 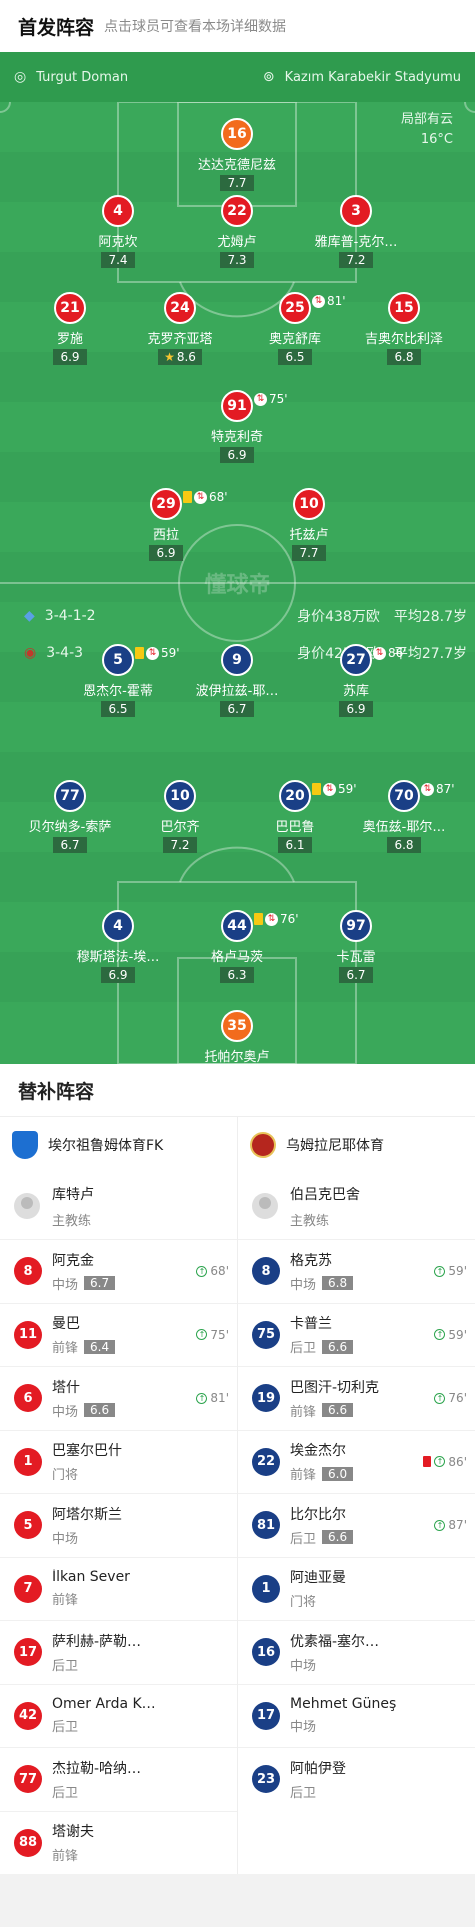 I want to click on home-player-3: 22 尤姆卢 7.3, so click(x=237, y=231).